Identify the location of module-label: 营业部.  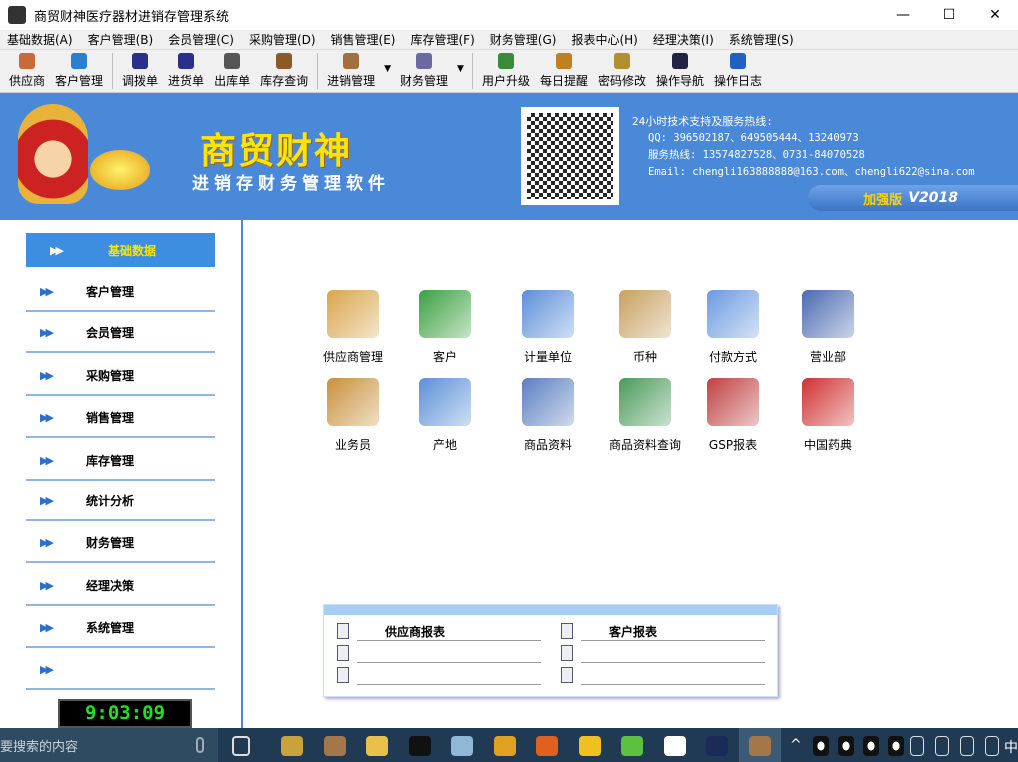
(827, 357).